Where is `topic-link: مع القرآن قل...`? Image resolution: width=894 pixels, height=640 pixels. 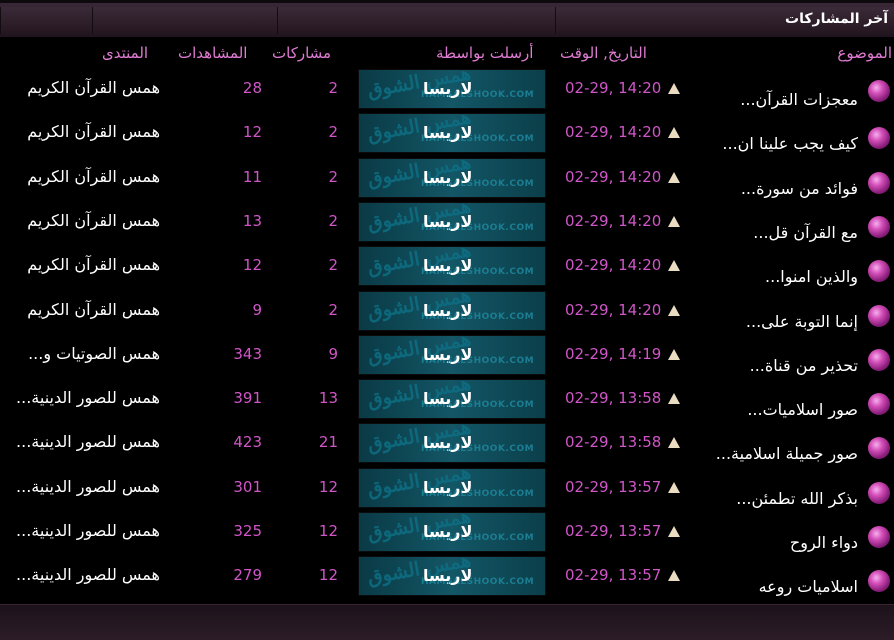
topic-link: مع القرآن قل... is located at coordinates (805, 232).